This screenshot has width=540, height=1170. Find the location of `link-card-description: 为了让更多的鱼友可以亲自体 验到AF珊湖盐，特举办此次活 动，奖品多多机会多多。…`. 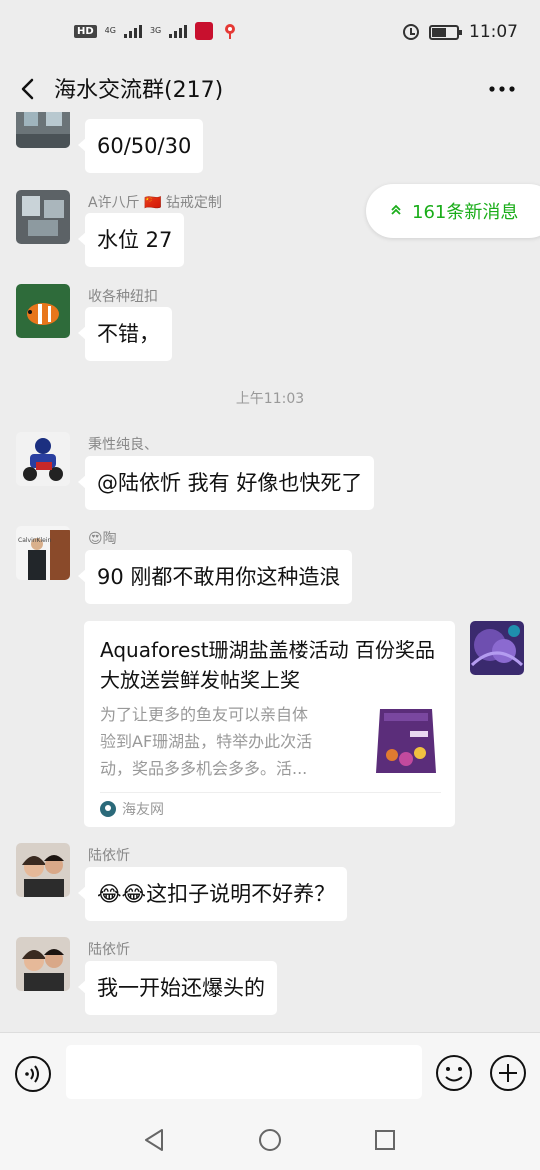

link-card-description: 为了让更多的鱼友可以亲自体 验到AF珊湖盐，特举办此次活 动，奖品多多机会多多。… is located at coordinates (206, 741).